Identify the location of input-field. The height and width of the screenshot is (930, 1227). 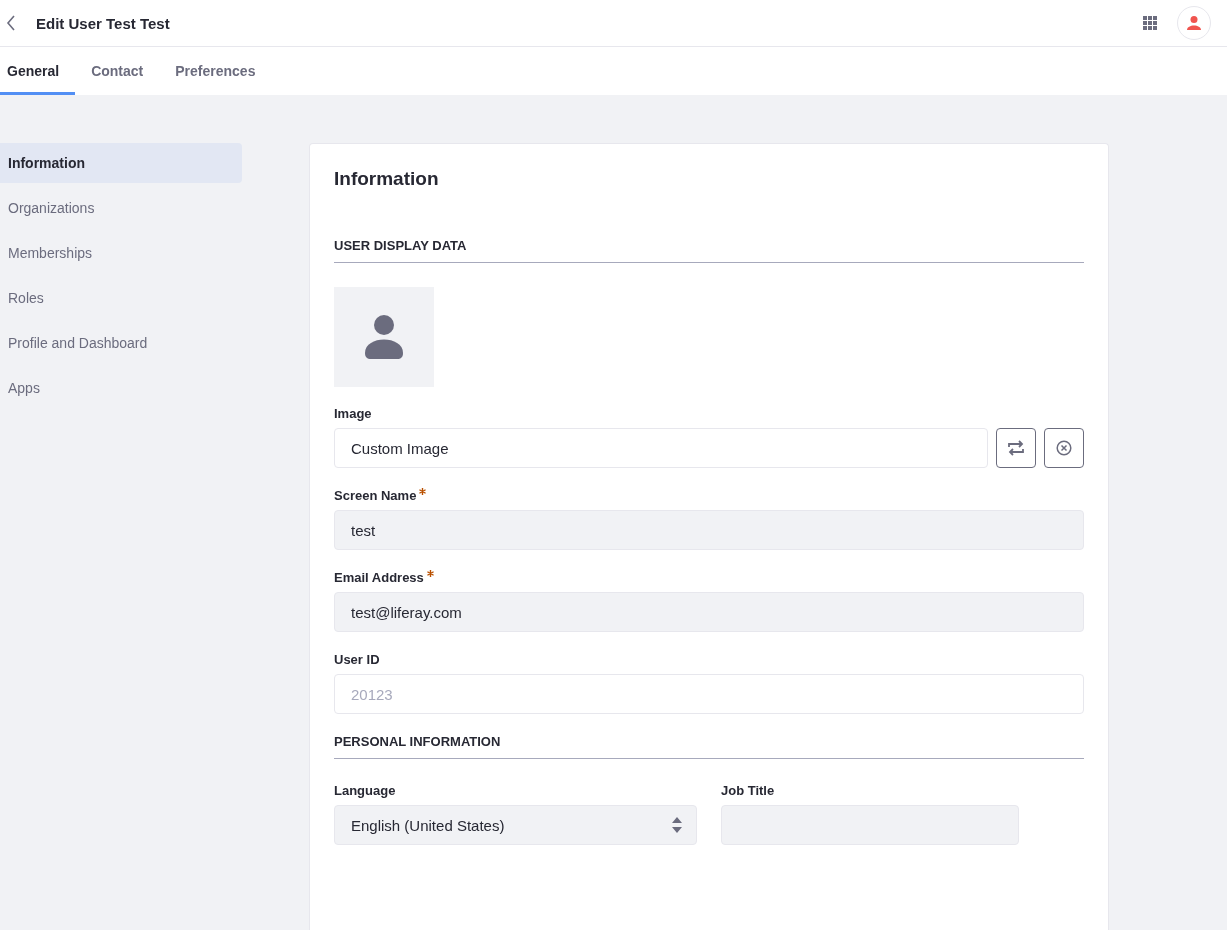
(870, 825).